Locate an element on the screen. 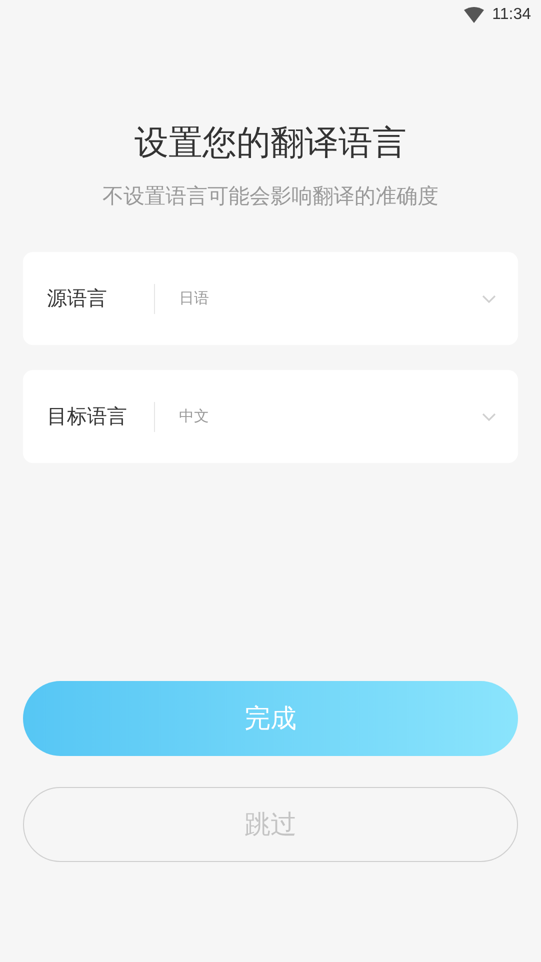 Image resolution: width=541 pixels, height=962 pixels. picker-value: 中文 is located at coordinates (194, 416).